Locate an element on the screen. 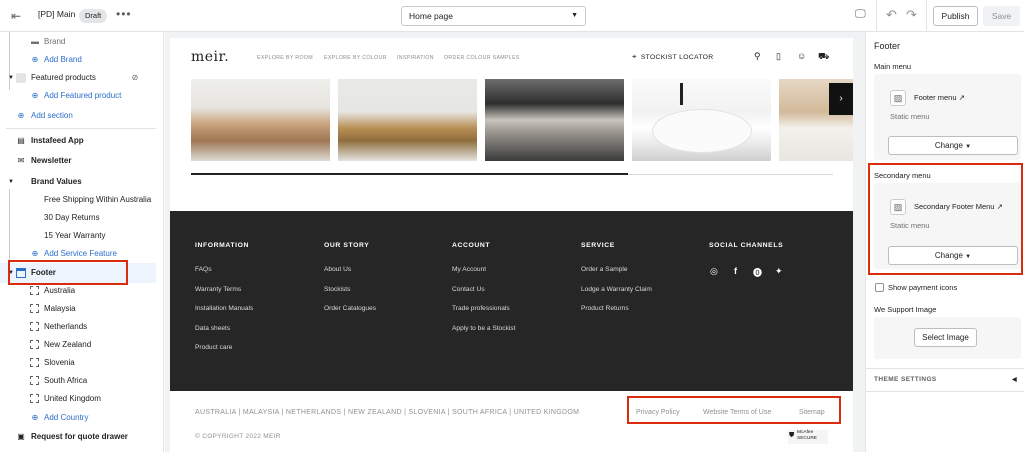 Image resolution: width=1024 pixels, height=452 pixels. sidebar-item-featured-products: ▼ Featured products ⊘ is located at coordinates (80, 78).